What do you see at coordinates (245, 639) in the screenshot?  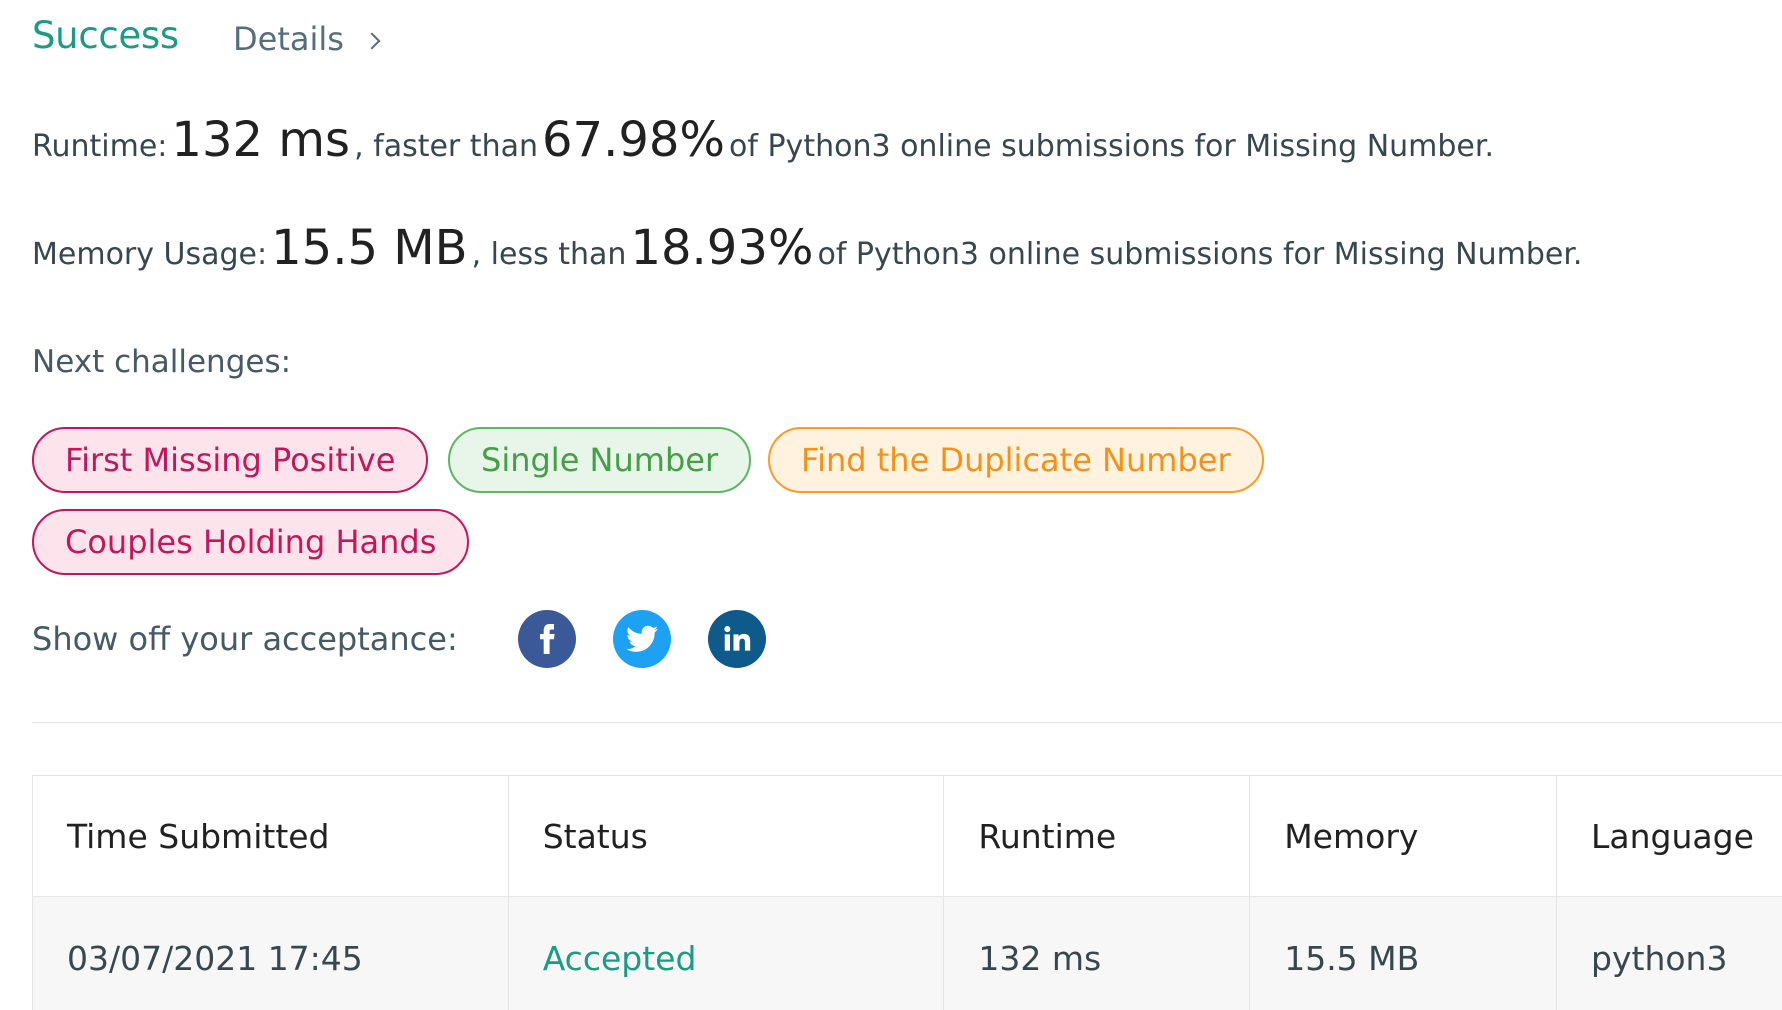 I see `share-label: Show off your acceptance:` at bounding box center [245, 639].